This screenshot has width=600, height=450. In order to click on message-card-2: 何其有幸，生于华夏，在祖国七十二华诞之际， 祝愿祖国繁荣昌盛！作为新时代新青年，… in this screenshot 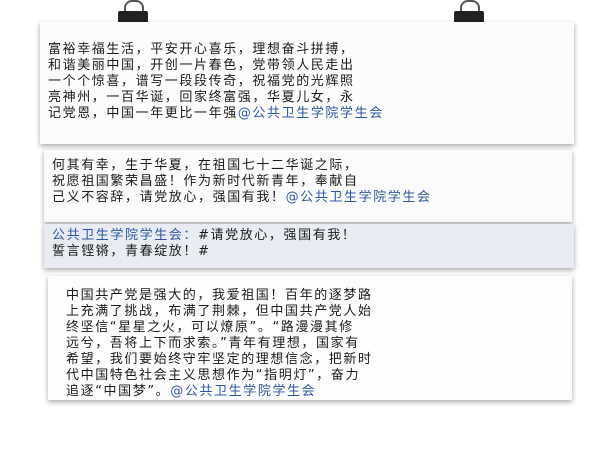, I will do `click(308, 186)`.